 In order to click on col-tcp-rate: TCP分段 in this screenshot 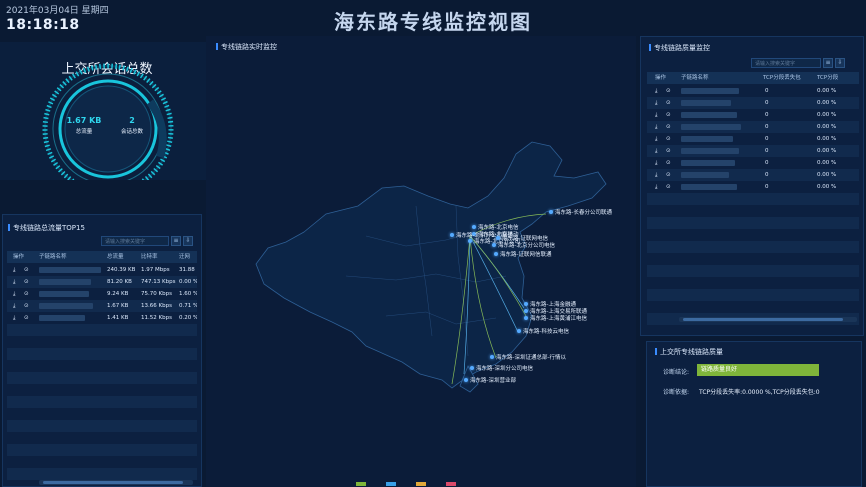, I will do `click(837, 78)`.